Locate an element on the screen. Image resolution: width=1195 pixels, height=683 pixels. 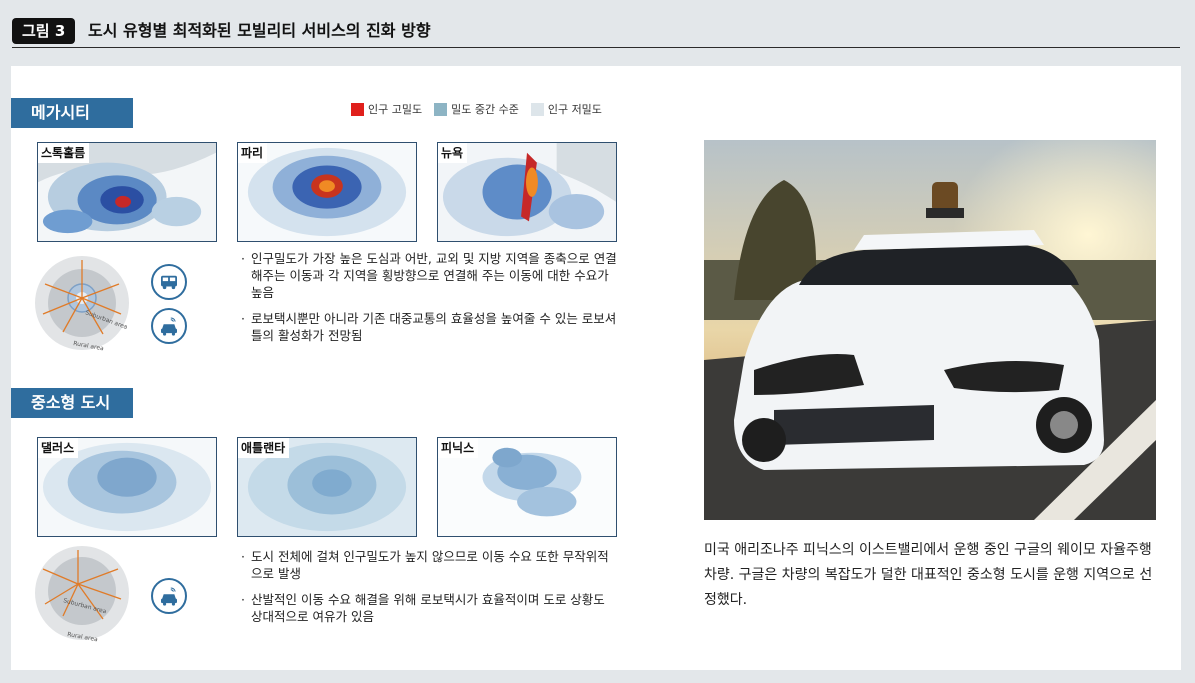
legend-item-high: 인구 고밀도 is located at coordinates (386, 109).